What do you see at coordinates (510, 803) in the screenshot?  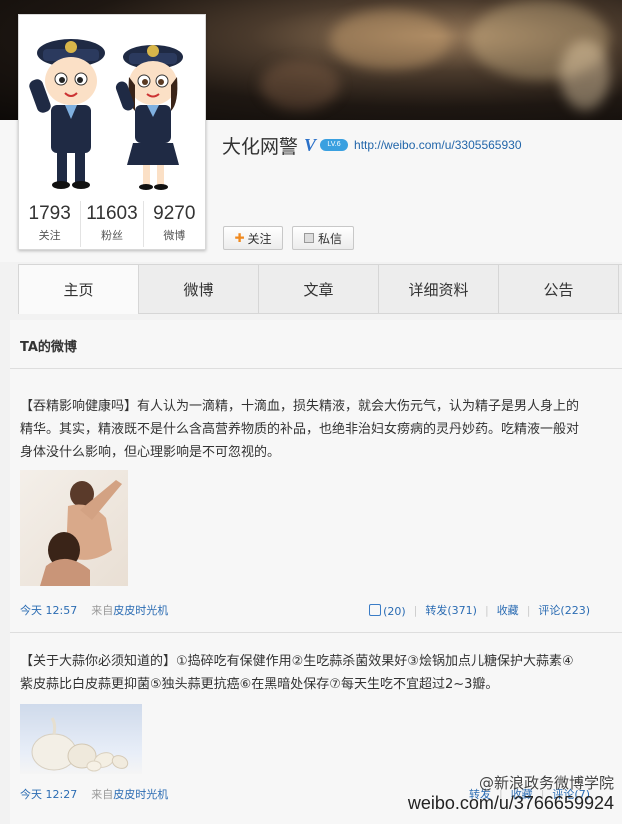 I see `watermark-url: weibo.com/u/3766659924` at bounding box center [510, 803].